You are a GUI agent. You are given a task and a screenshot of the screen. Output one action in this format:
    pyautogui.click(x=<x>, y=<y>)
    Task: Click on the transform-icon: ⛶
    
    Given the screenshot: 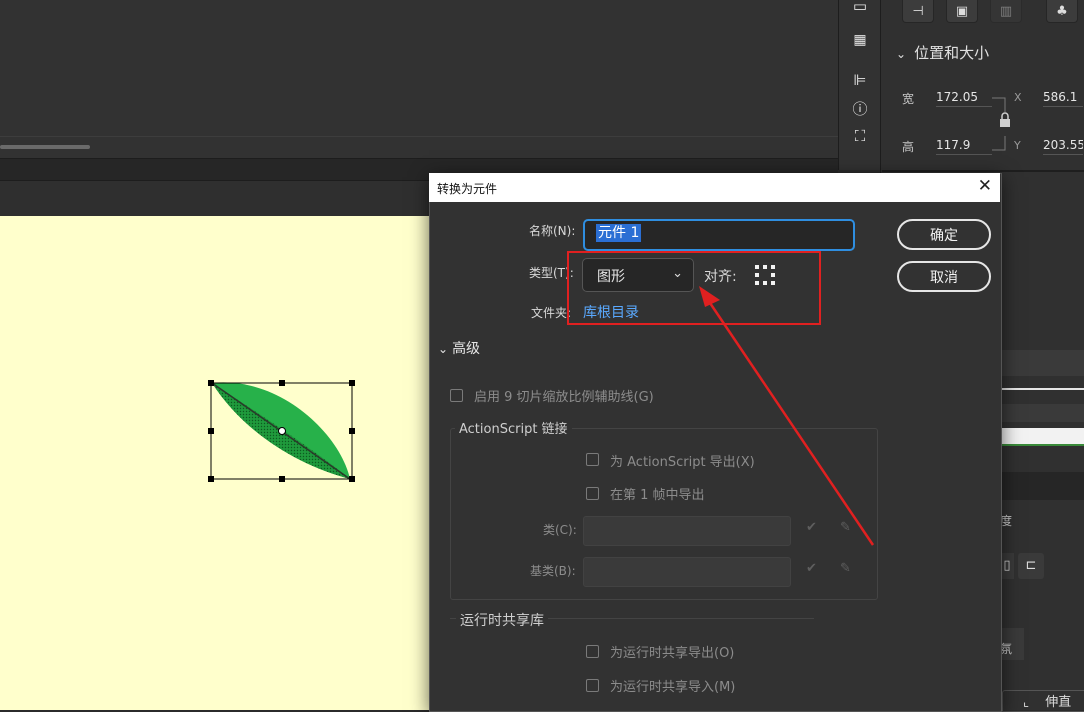 What is the action you would take?
    pyautogui.click(x=860, y=136)
    